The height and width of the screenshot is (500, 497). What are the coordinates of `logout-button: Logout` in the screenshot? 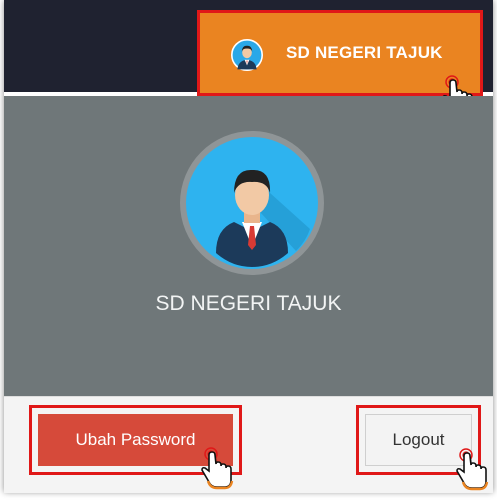 It's located at (422, 448).